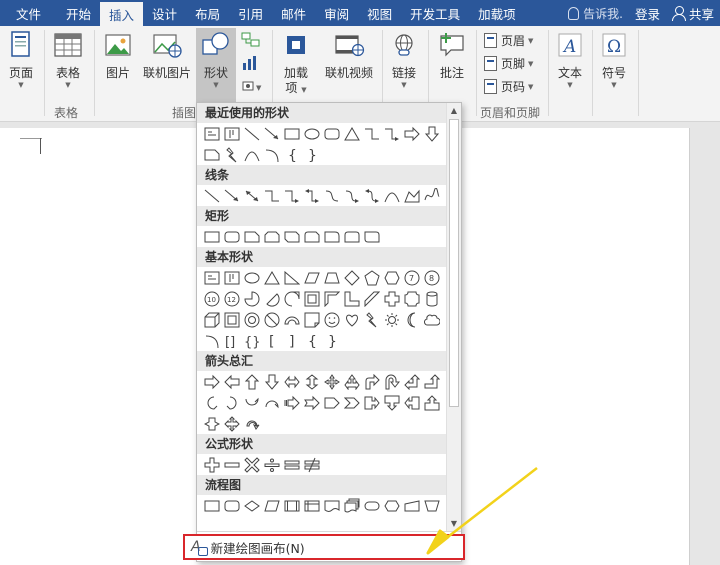  I want to click on u-turn-arrow-shape, so click(392, 382).